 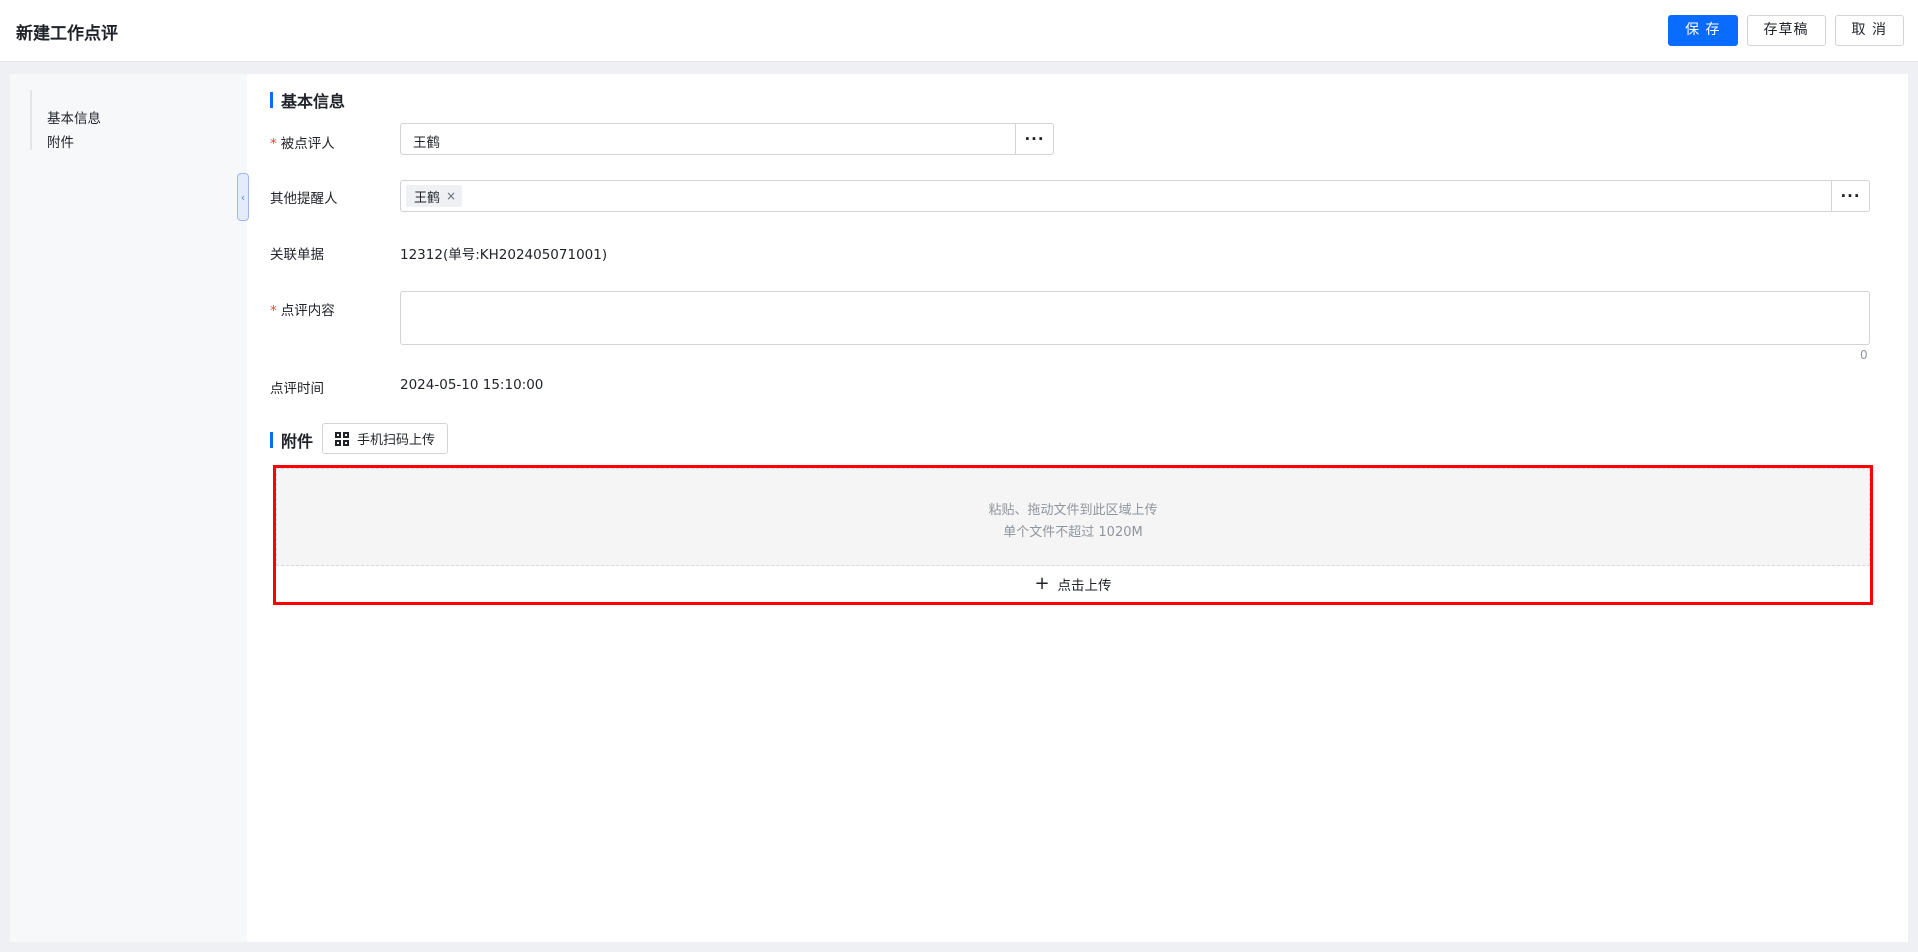 I want to click on qr-code-icon, so click(x=342, y=438).